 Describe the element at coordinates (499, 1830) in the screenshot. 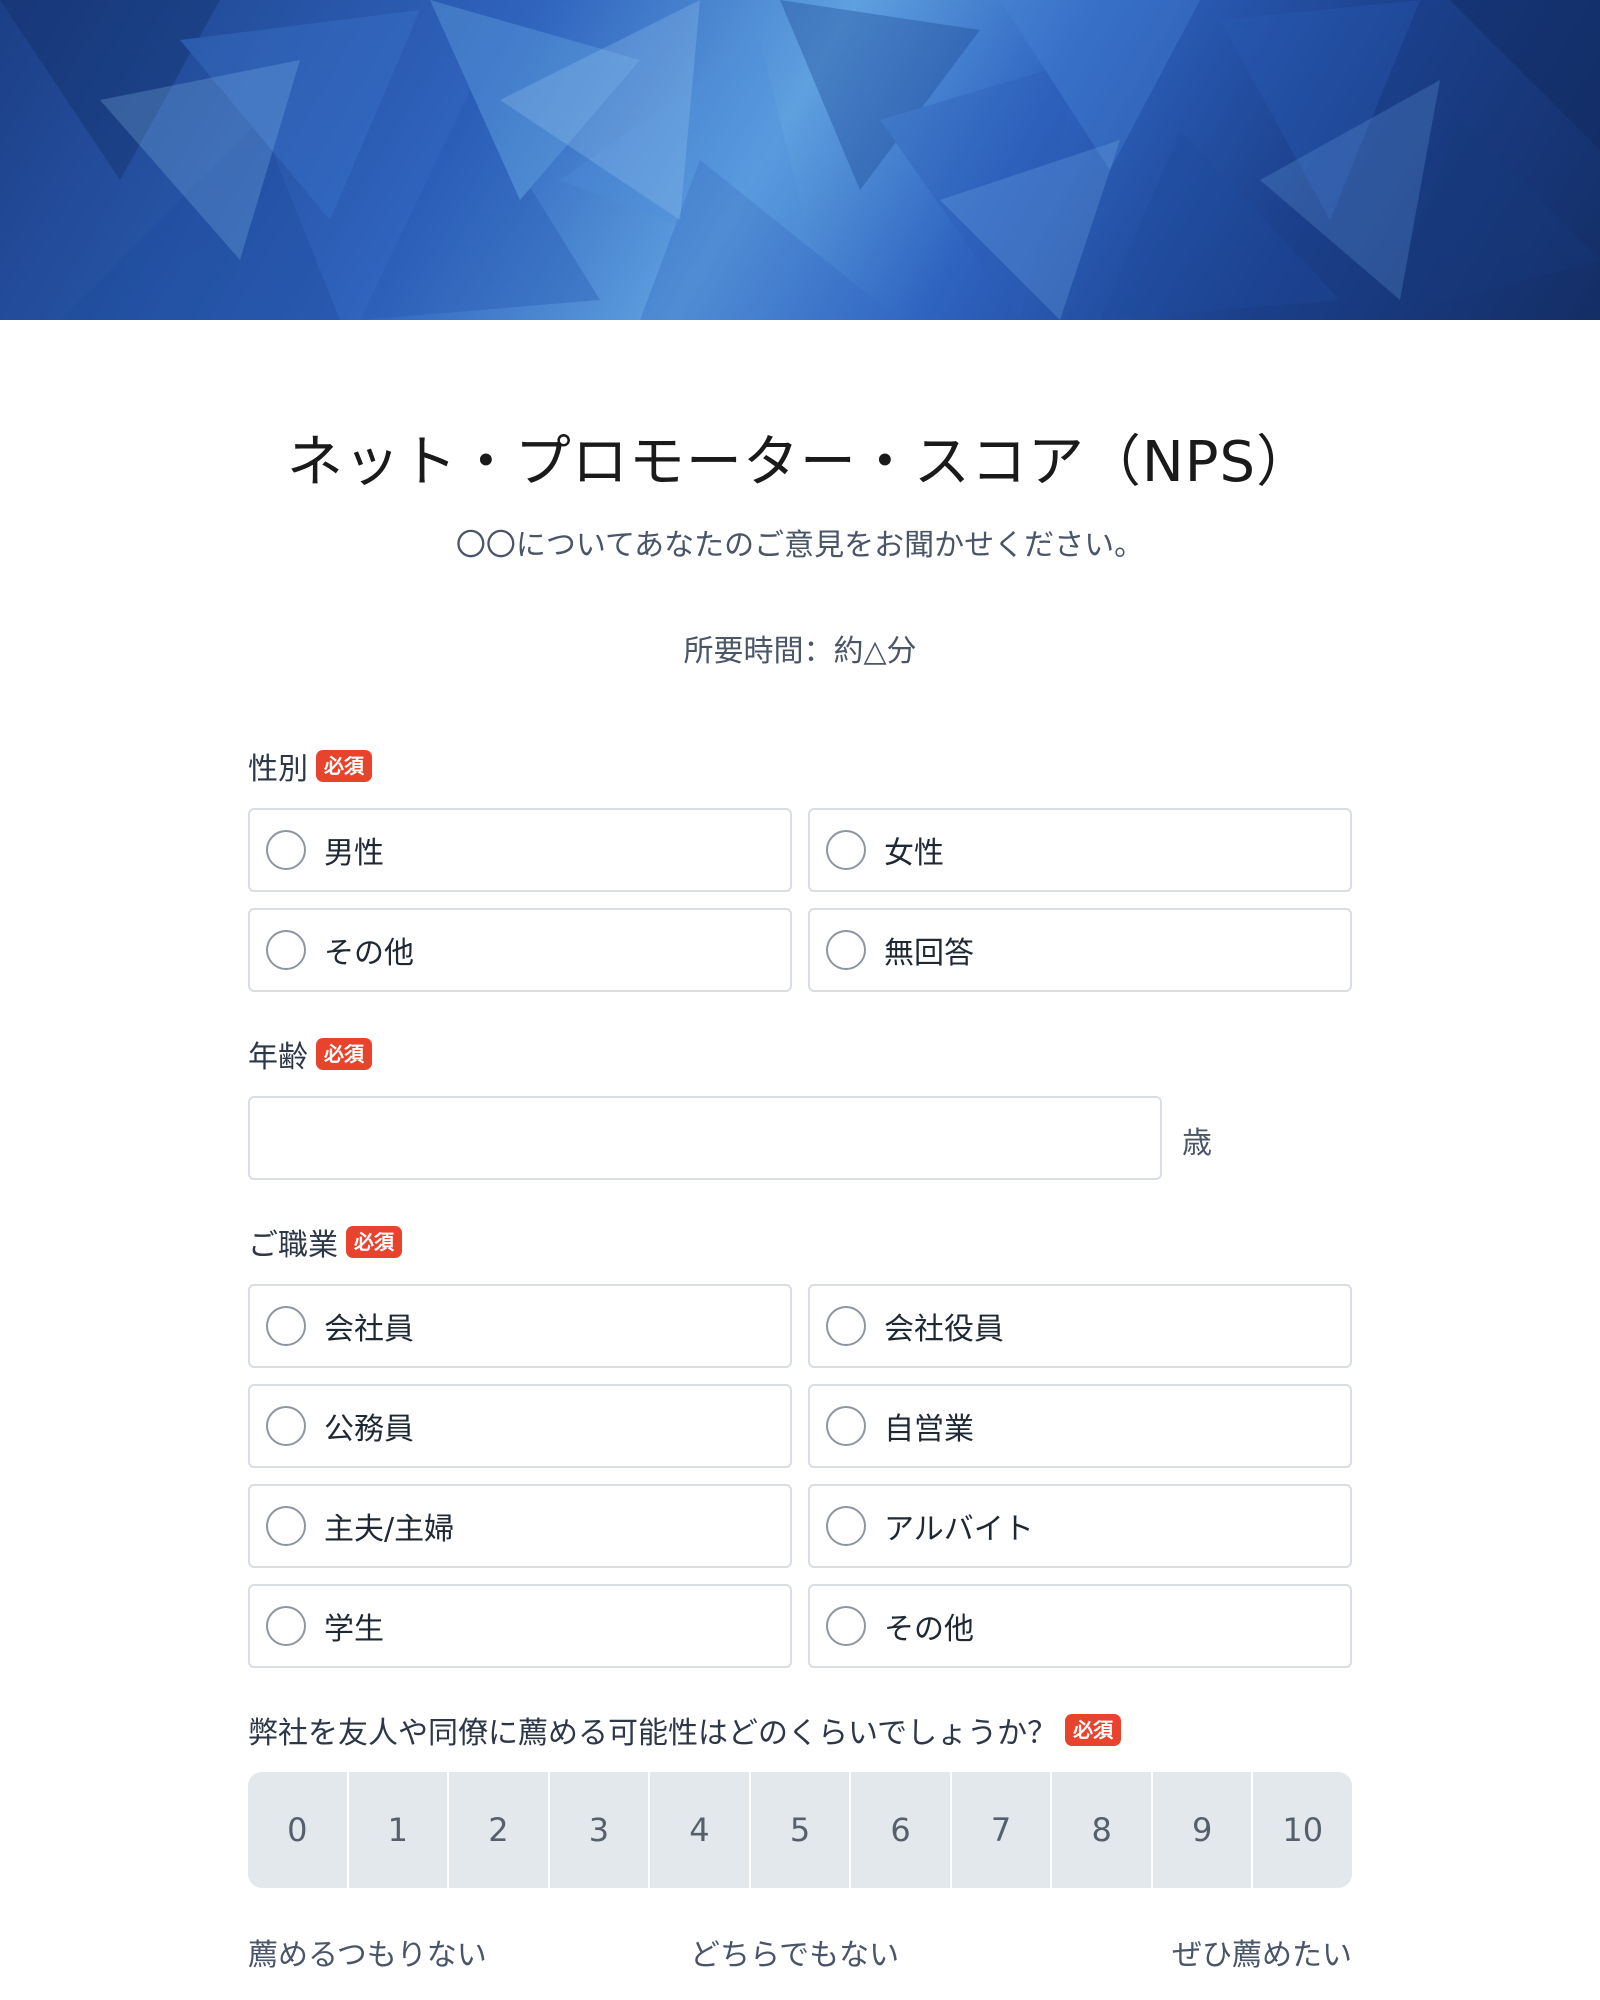

I see `nps-option-2: 2` at that location.